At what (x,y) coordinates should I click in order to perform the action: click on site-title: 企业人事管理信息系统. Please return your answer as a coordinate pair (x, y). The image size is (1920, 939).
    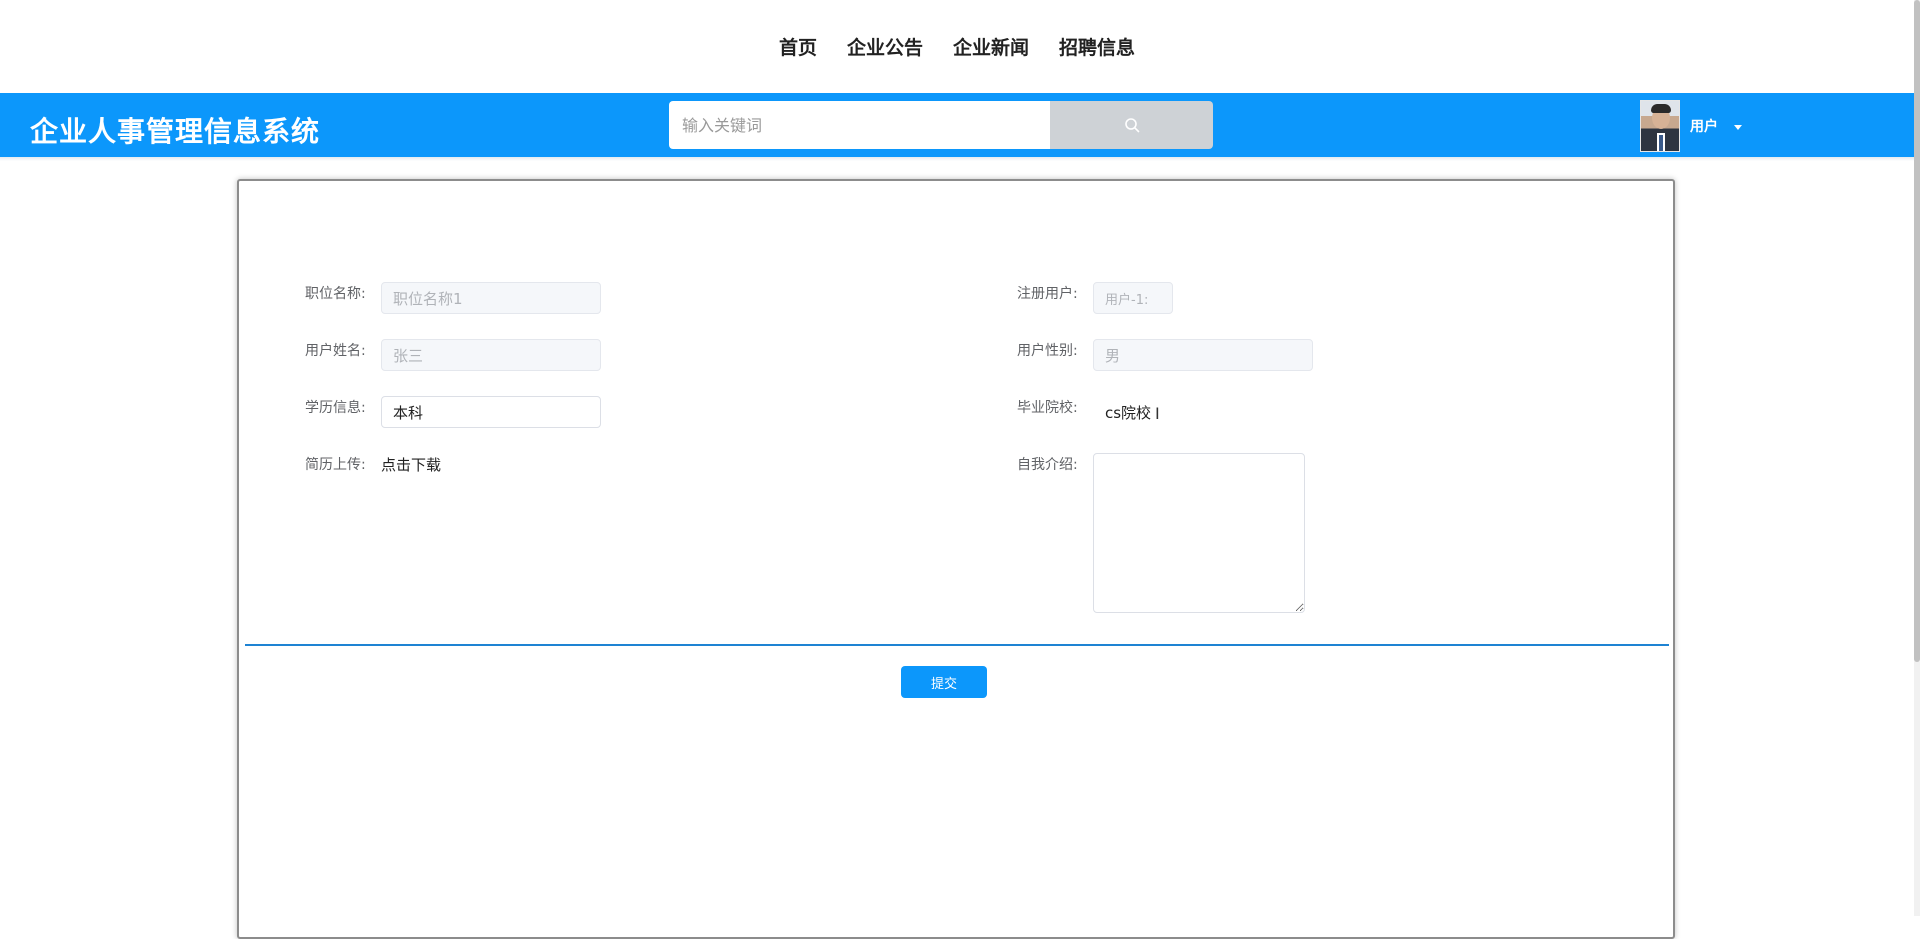
    Looking at the image, I should click on (175, 131).